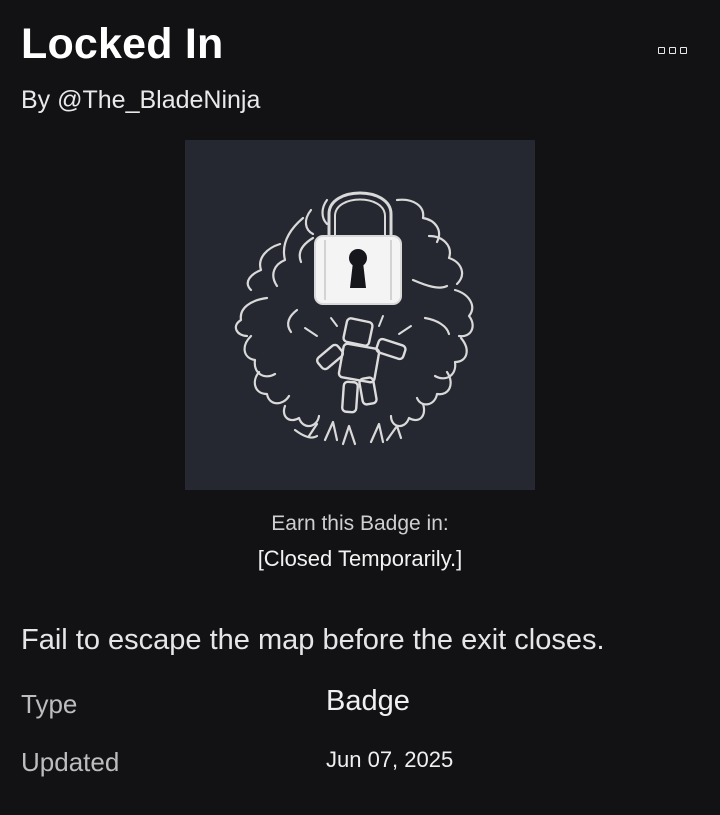  What do you see at coordinates (390, 759) in the screenshot?
I see `updated-value: Jun 07, 2025` at bounding box center [390, 759].